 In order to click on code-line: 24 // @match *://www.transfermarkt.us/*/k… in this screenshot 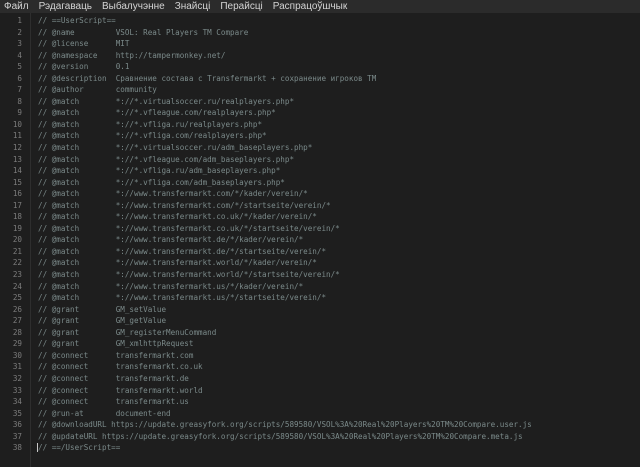, I will do `click(320, 287)`.